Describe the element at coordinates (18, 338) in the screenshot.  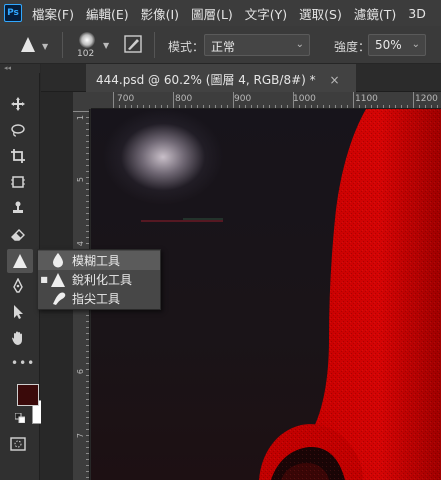
I see `hand-tool-icon` at that location.